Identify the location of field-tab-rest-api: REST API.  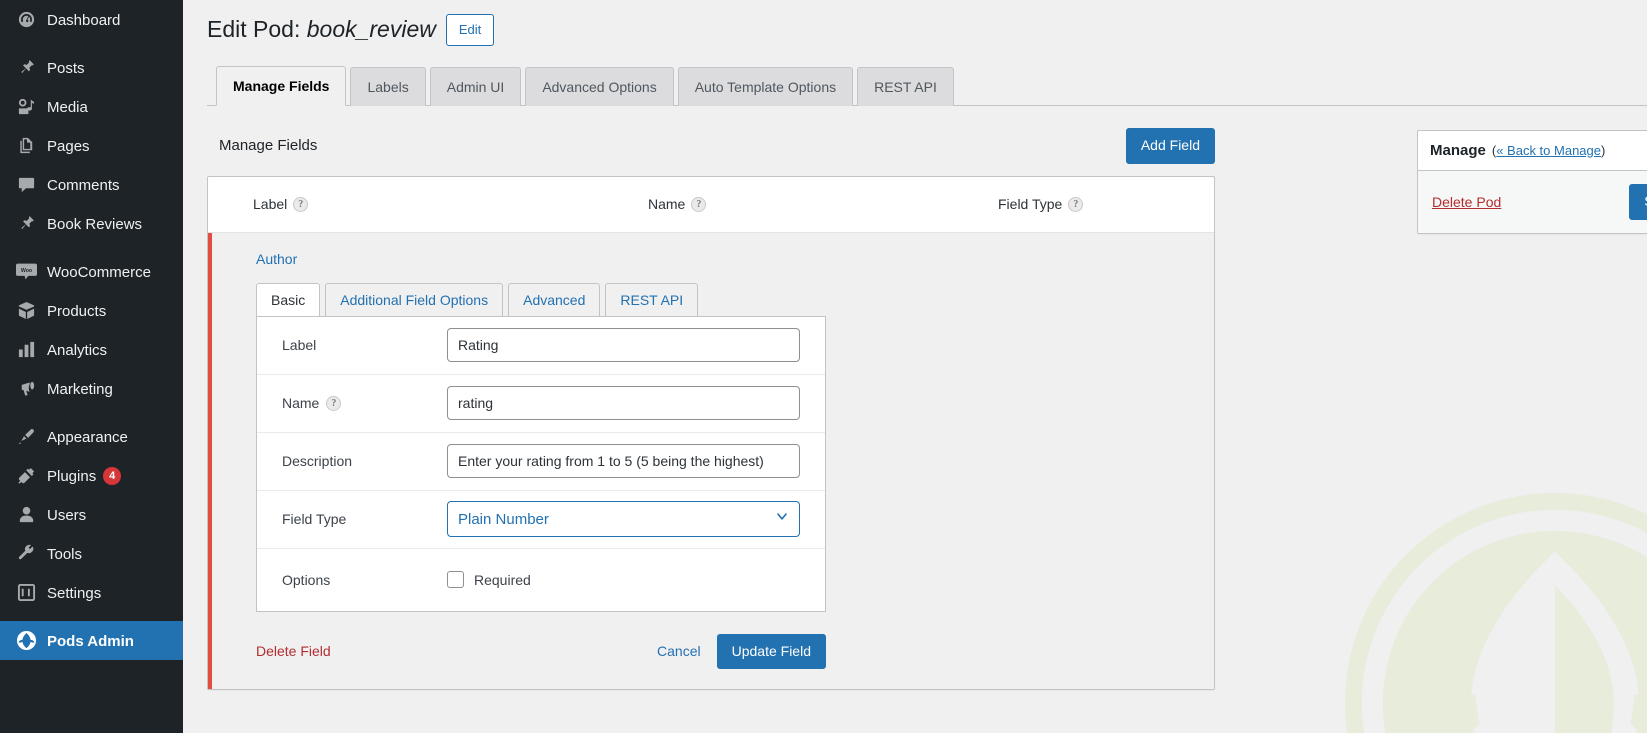
(652, 299).